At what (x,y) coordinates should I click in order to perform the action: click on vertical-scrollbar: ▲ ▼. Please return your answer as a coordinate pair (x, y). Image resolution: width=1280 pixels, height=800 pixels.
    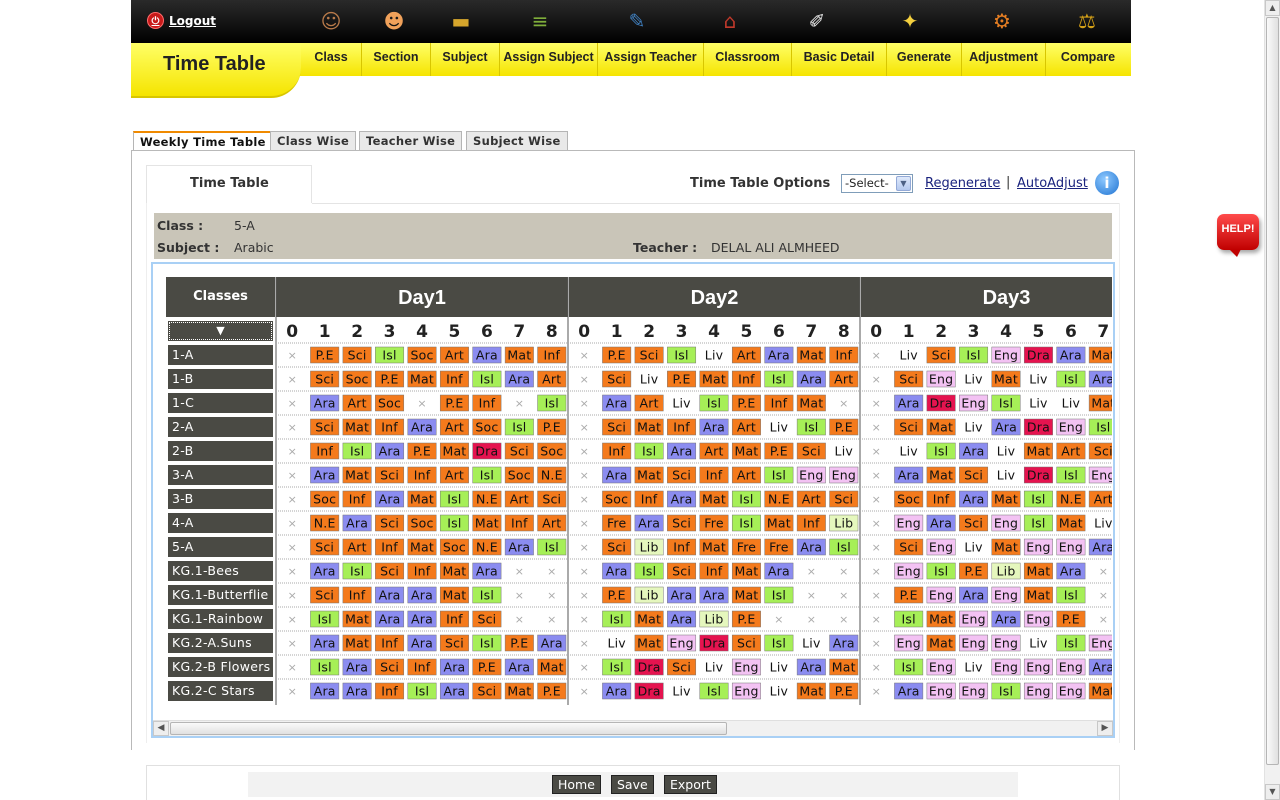
    Looking at the image, I should click on (1272, 400).